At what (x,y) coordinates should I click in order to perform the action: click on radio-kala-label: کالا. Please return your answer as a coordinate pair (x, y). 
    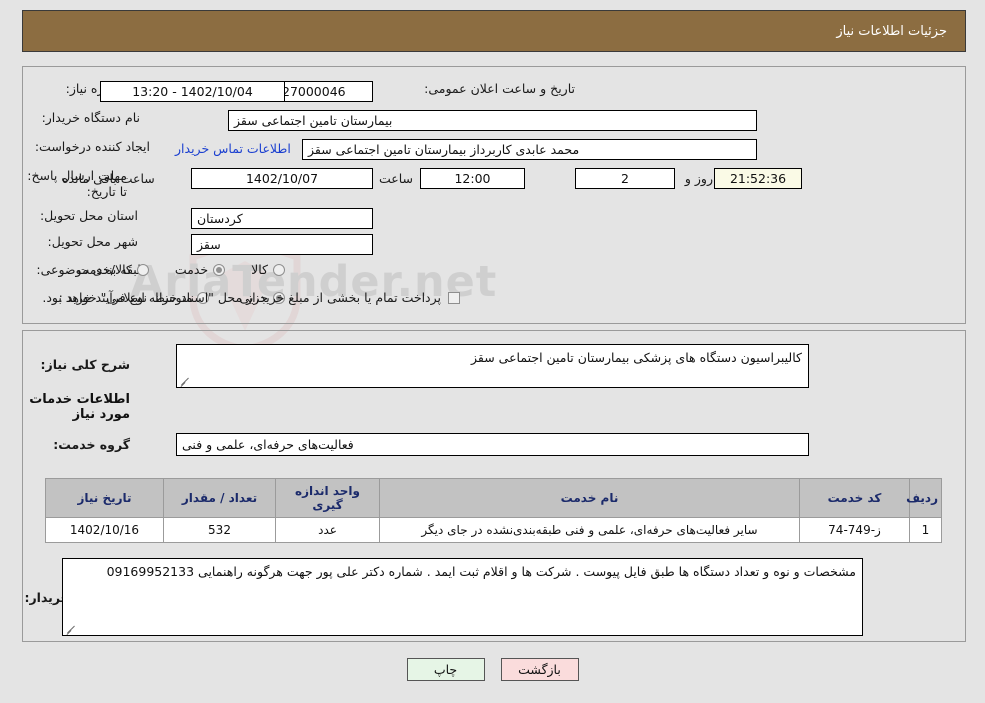
    Looking at the image, I should click on (259, 269).